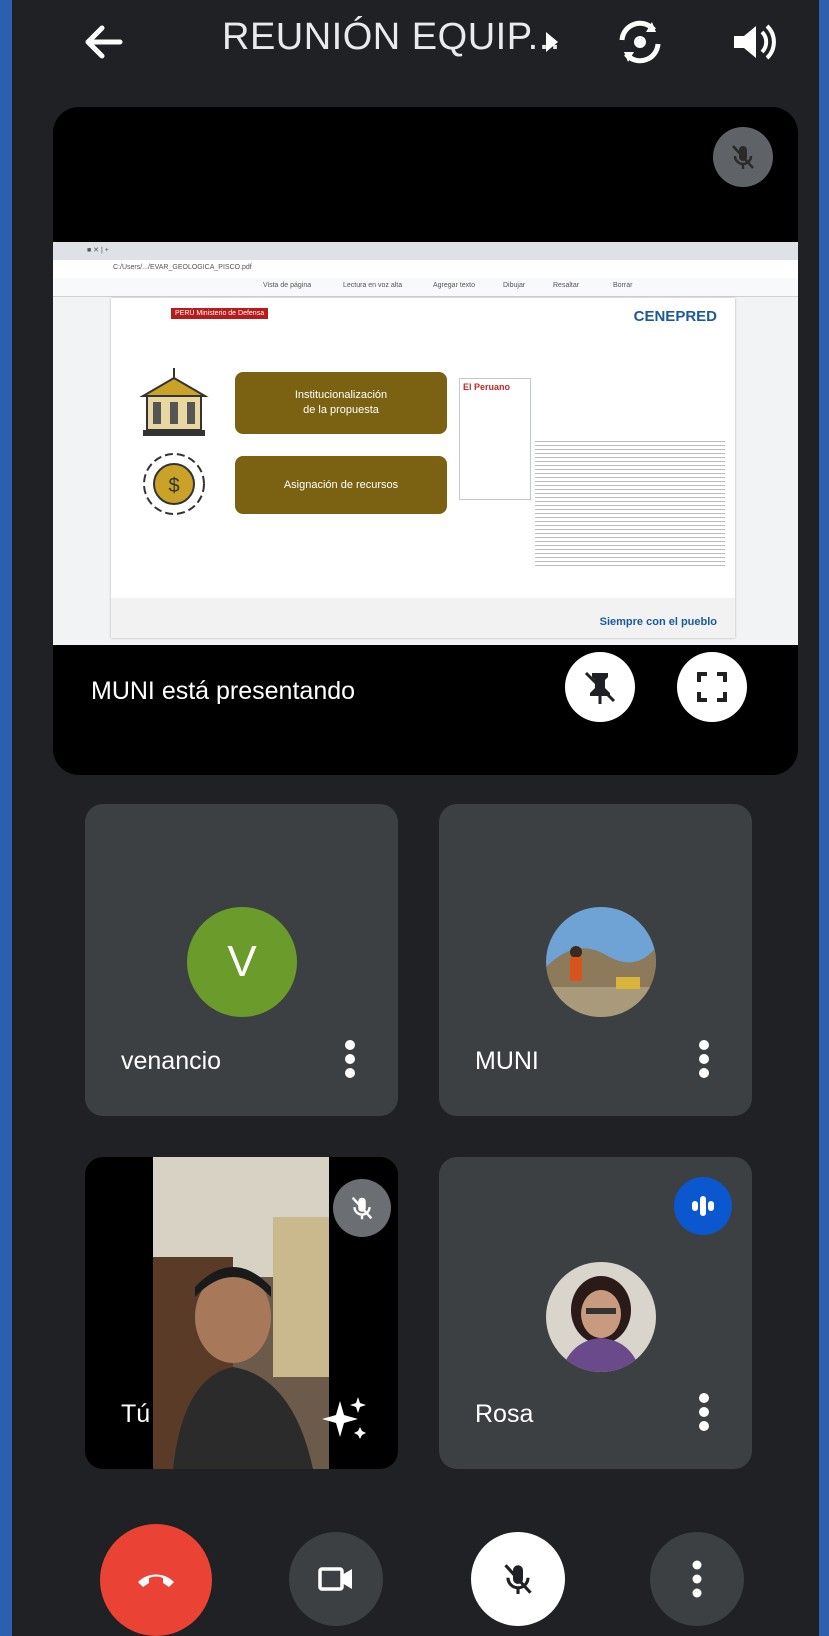 This screenshot has width=829, height=1636. I want to click on caret-right-icon, so click(552, 42).